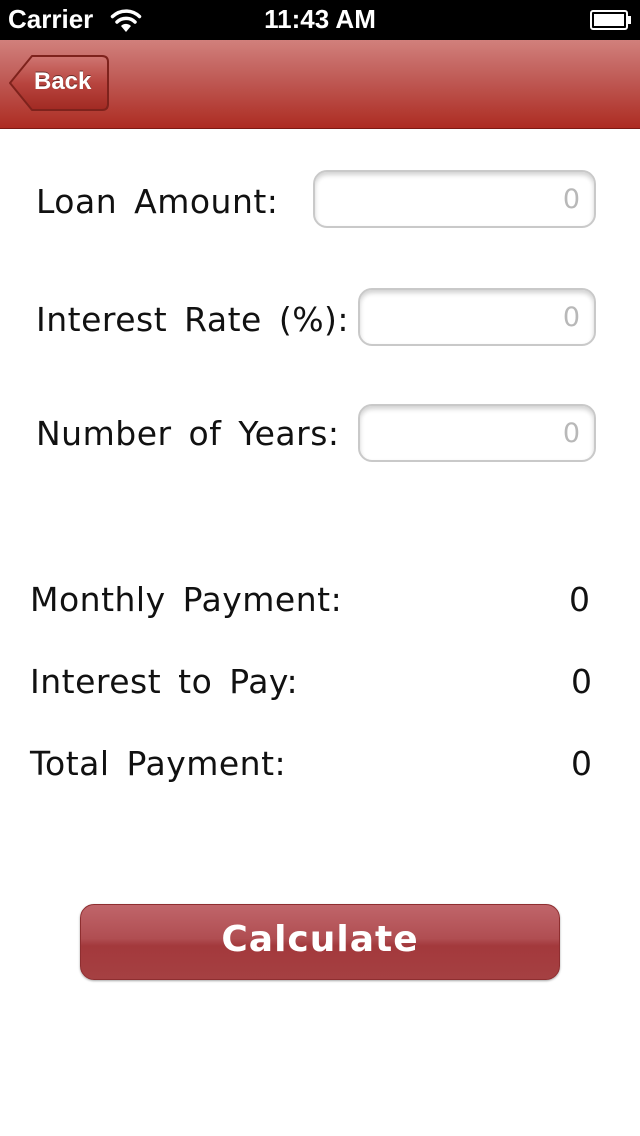  What do you see at coordinates (188, 433) in the screenshot?
I see `number-of-years-label: Number of Years:` at bounding box center [188, 433].